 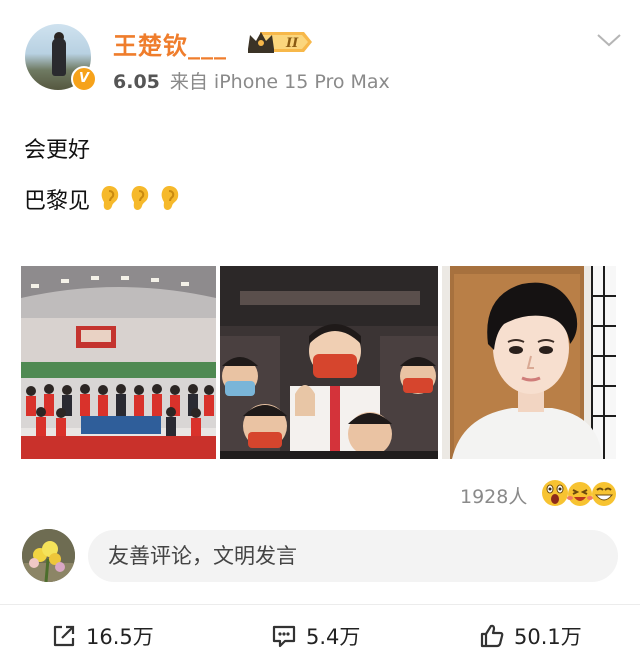 I want to click on ceremony-photo, so click(x=329, y=362).